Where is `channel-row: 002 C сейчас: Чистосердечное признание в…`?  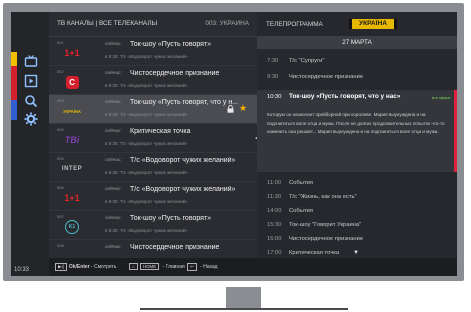 channel-row: 002 C сейчас: Чистосердечное признание в… is located at coordinates (153, 80).